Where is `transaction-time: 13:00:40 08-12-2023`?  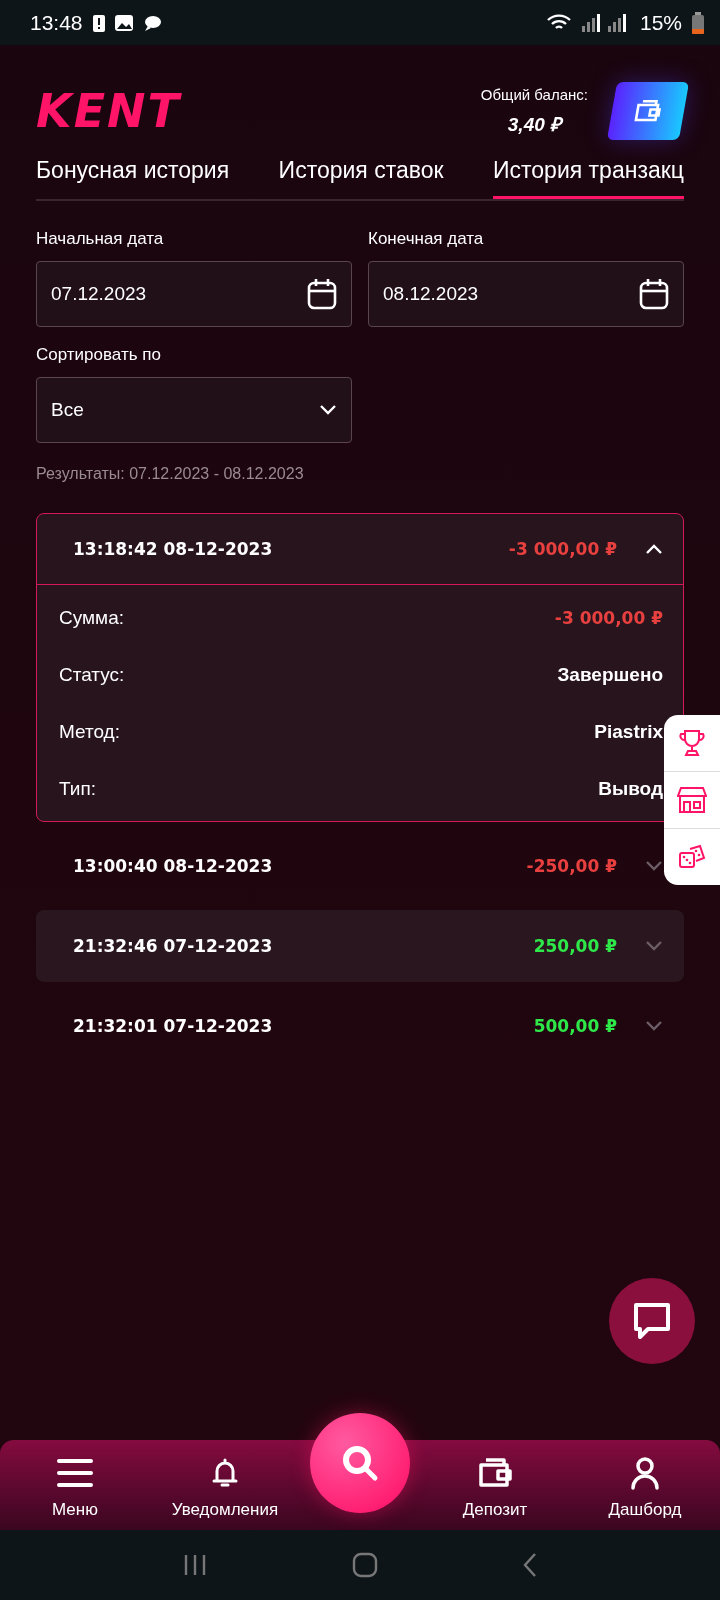
transaction-time: 13:00:40 08-12-2023 is located at coordinates (173, 866).